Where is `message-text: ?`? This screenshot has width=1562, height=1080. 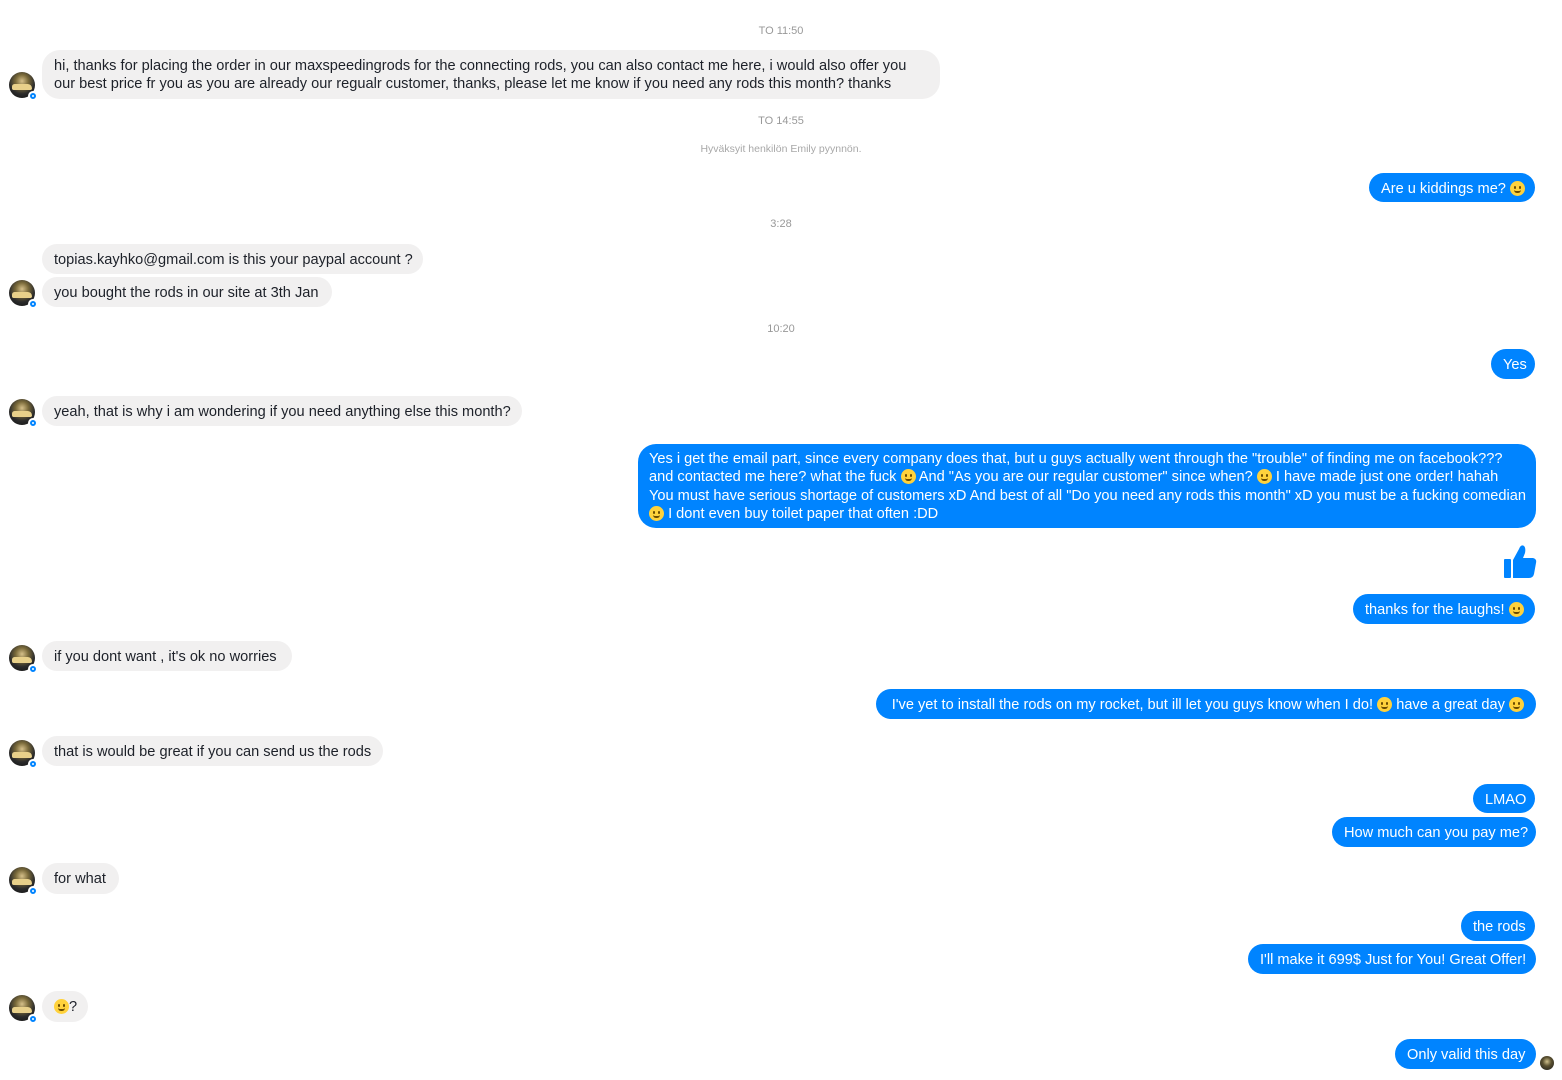 message-text: ? is located at coordinates (73, 1007).